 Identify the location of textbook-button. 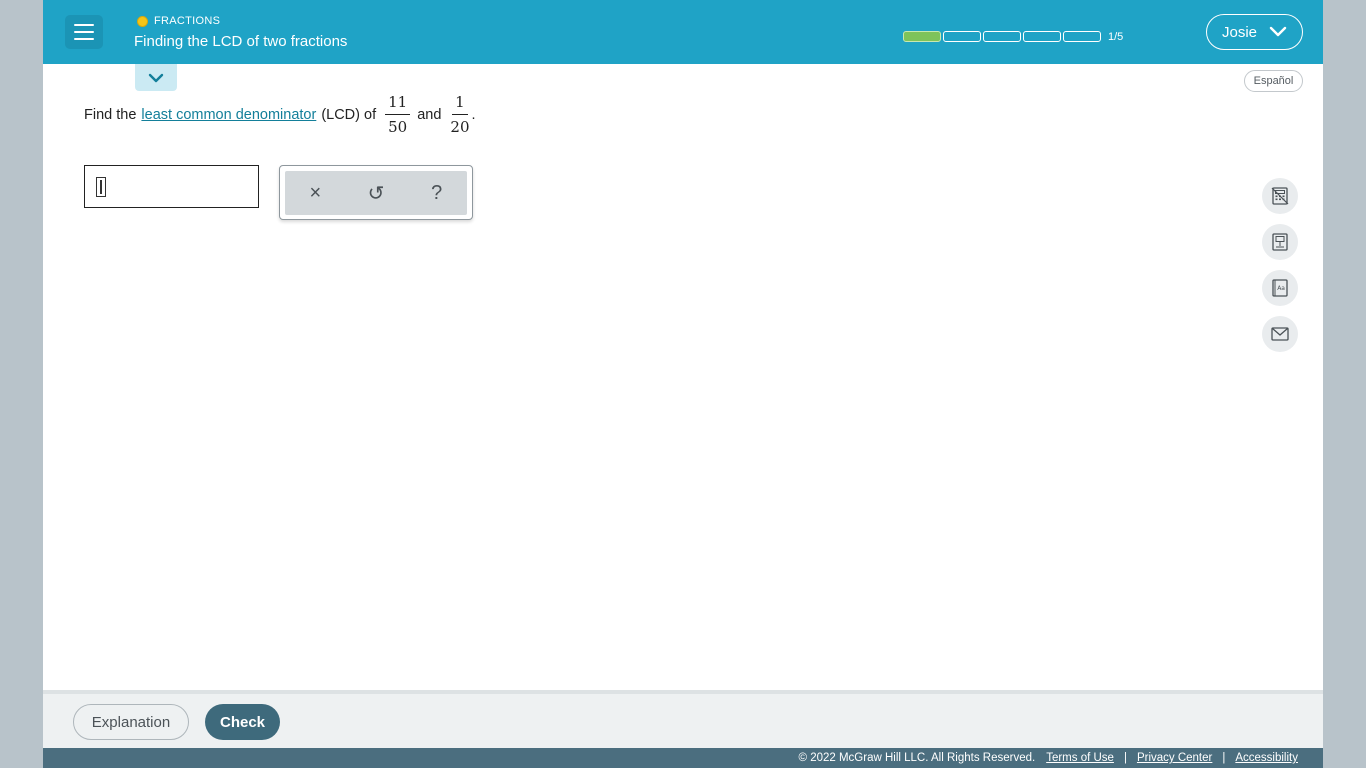
(1280, 242).